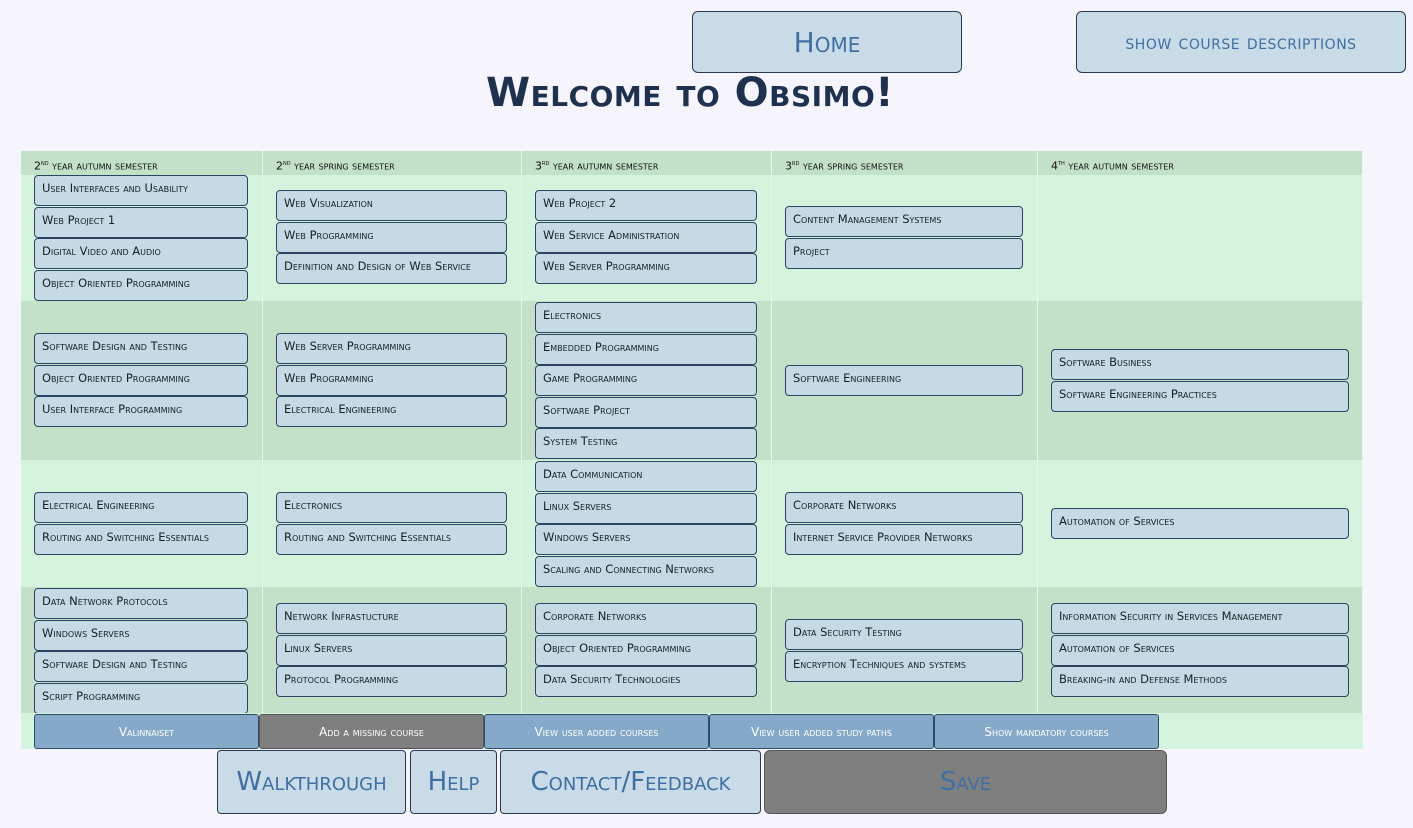 The image size is (1413, 828). I want to click on course-button: User Interfaces and Usability, so click(141, 190).